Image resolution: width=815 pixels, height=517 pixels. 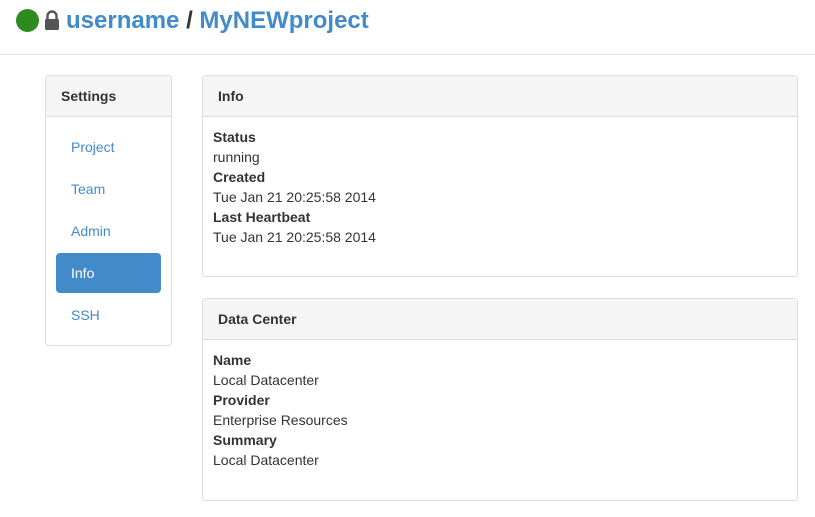 I want to click on lock-icon, so click(x=52, y=20).